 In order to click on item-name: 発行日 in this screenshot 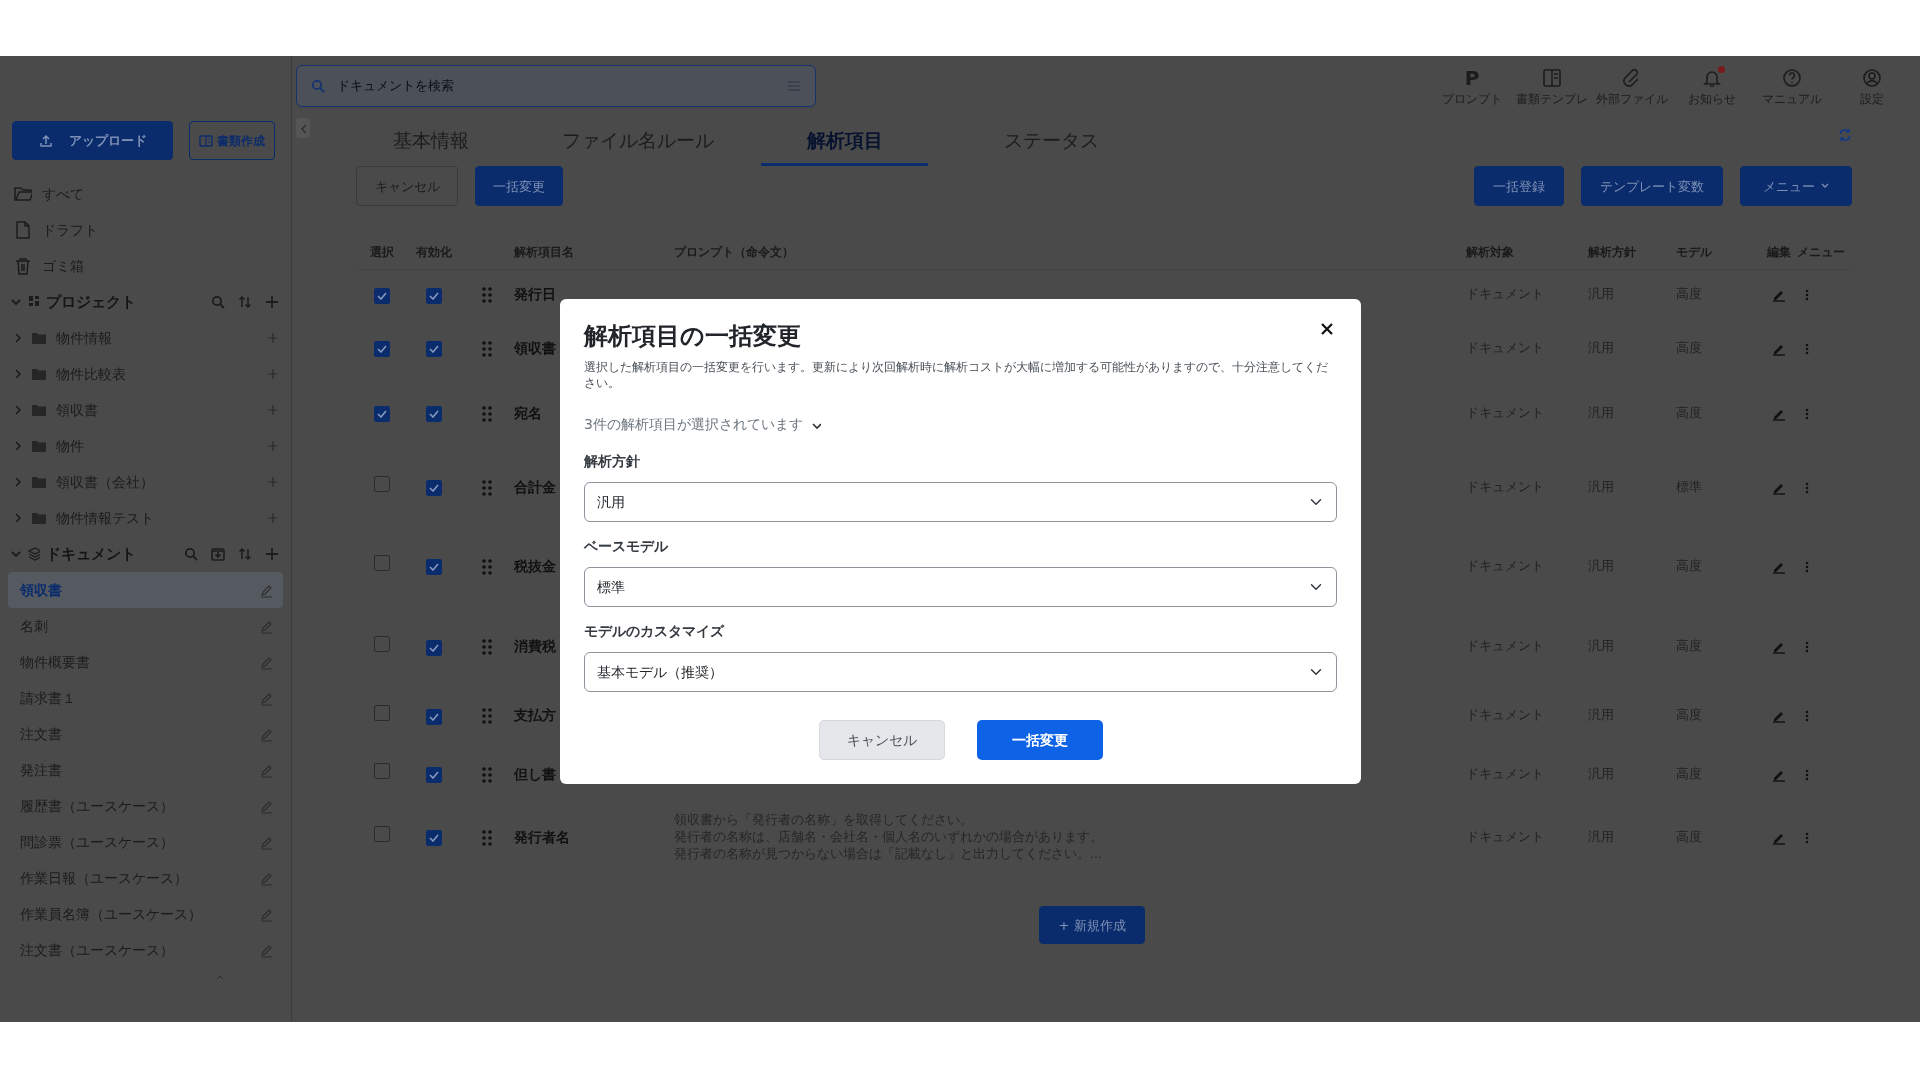, I will do `click(535, 295)`.